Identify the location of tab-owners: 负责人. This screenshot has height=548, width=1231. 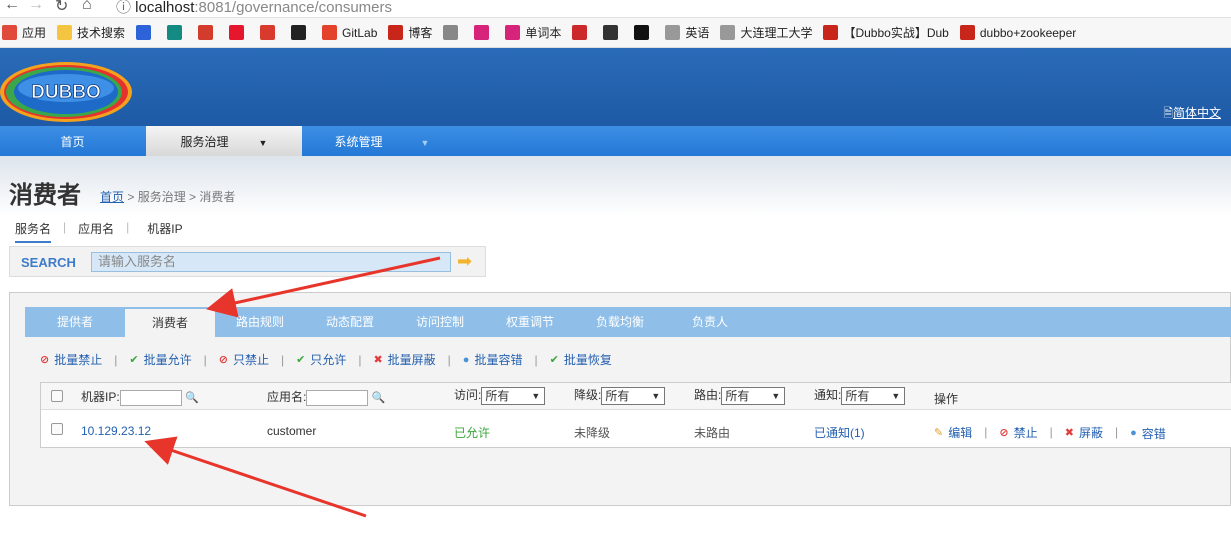
(710, 322).